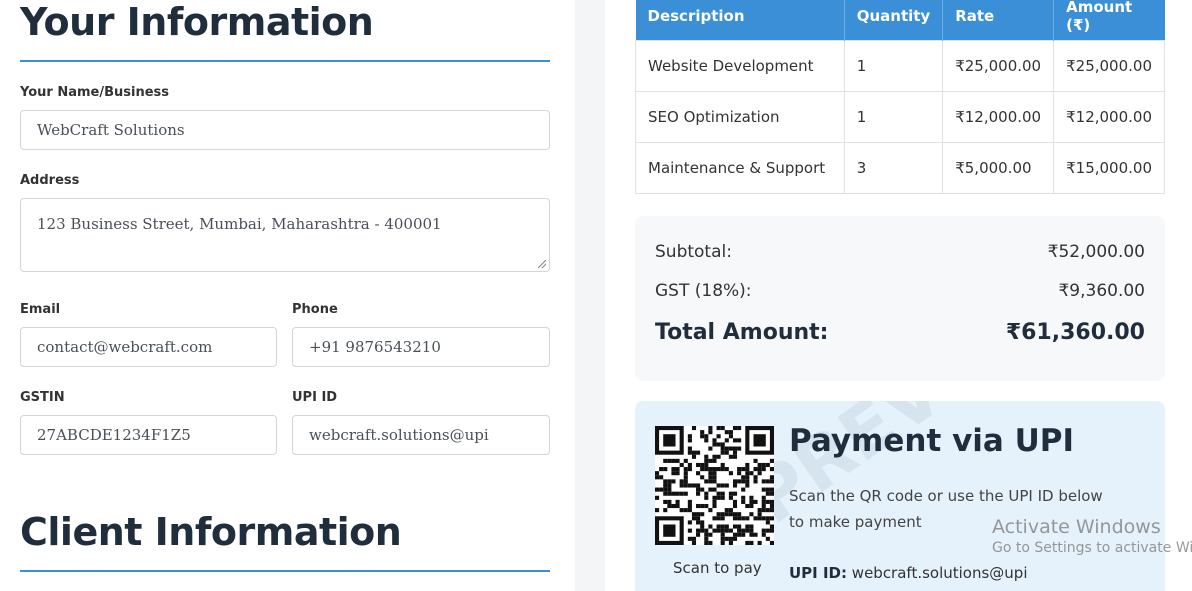 This screenshot has height=591, width=1192. What do you see at coordinates (542, 264) in the screenshot?
I see `resize-handle-icon` at bounding box center [542, 264].